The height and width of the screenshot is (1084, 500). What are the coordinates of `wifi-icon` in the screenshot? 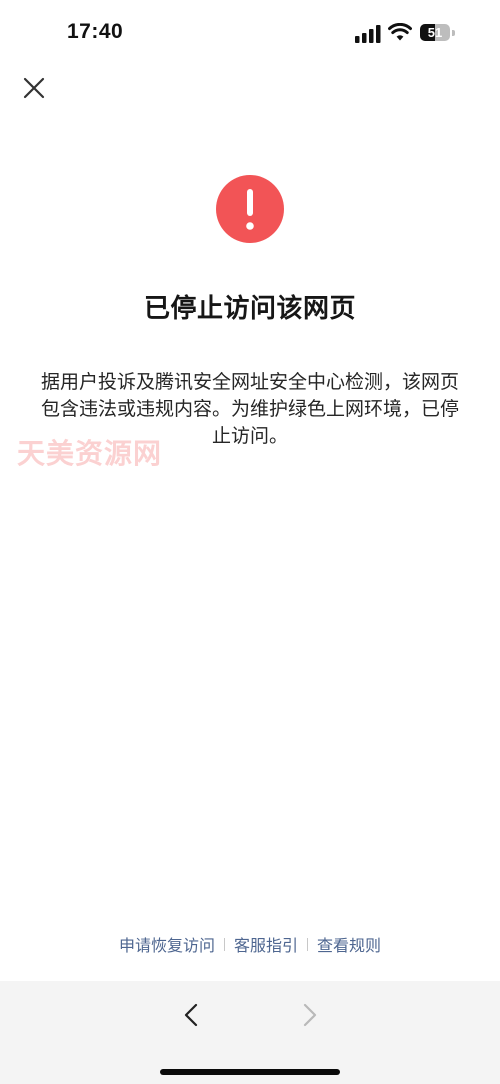 It's located at (400, 32).